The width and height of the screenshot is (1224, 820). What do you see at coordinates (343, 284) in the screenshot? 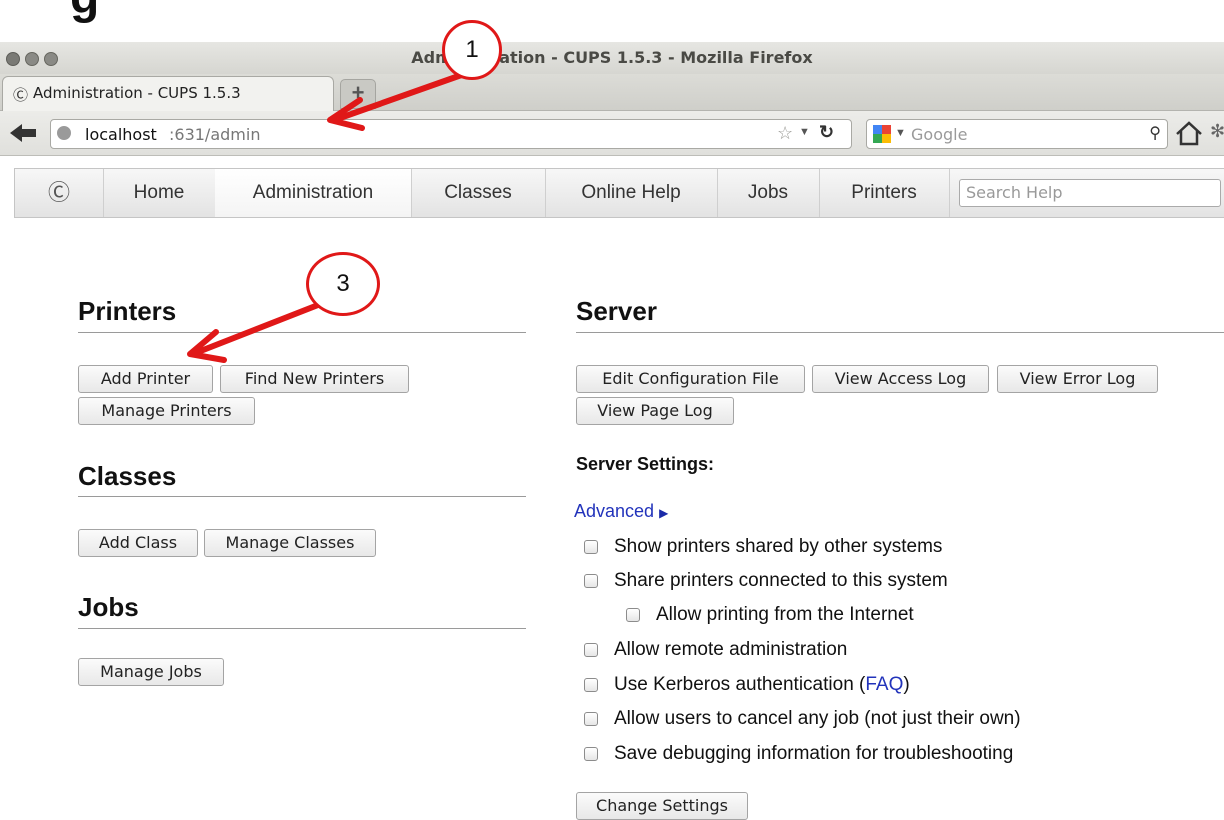
I see `annotation-callout-3: 3` at bounding box center [343, 284].